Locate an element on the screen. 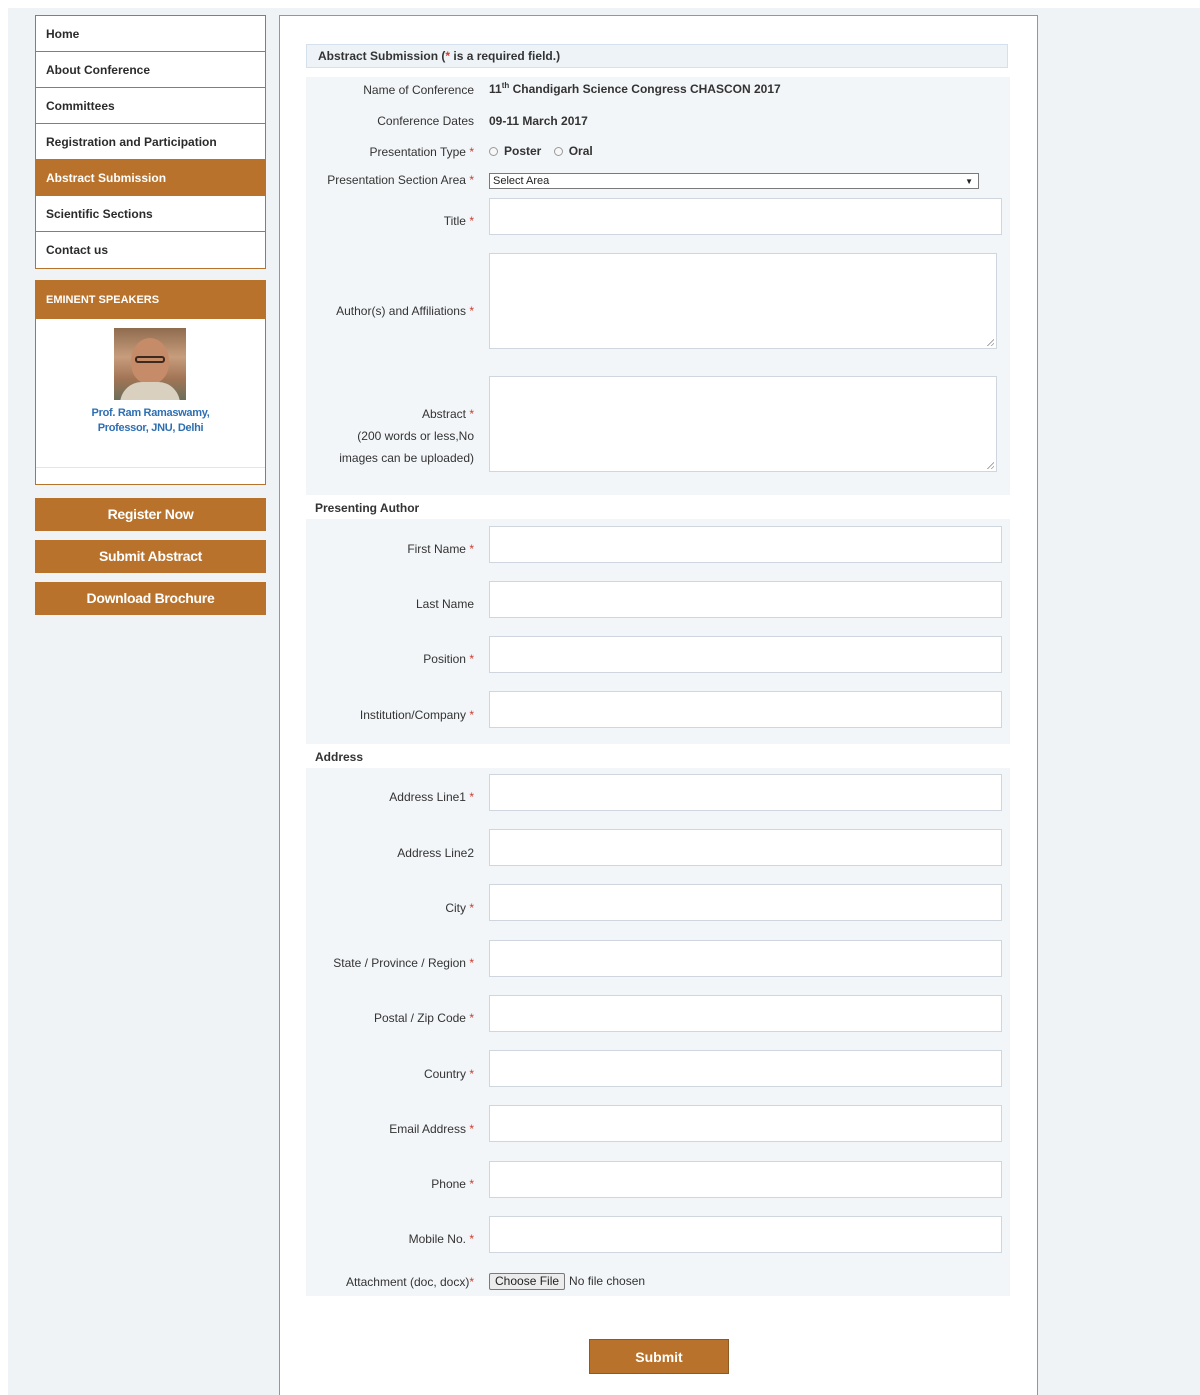 This screenshot has width=1200, height=1395. address-heading: Address is located at coordinates (339, 757).